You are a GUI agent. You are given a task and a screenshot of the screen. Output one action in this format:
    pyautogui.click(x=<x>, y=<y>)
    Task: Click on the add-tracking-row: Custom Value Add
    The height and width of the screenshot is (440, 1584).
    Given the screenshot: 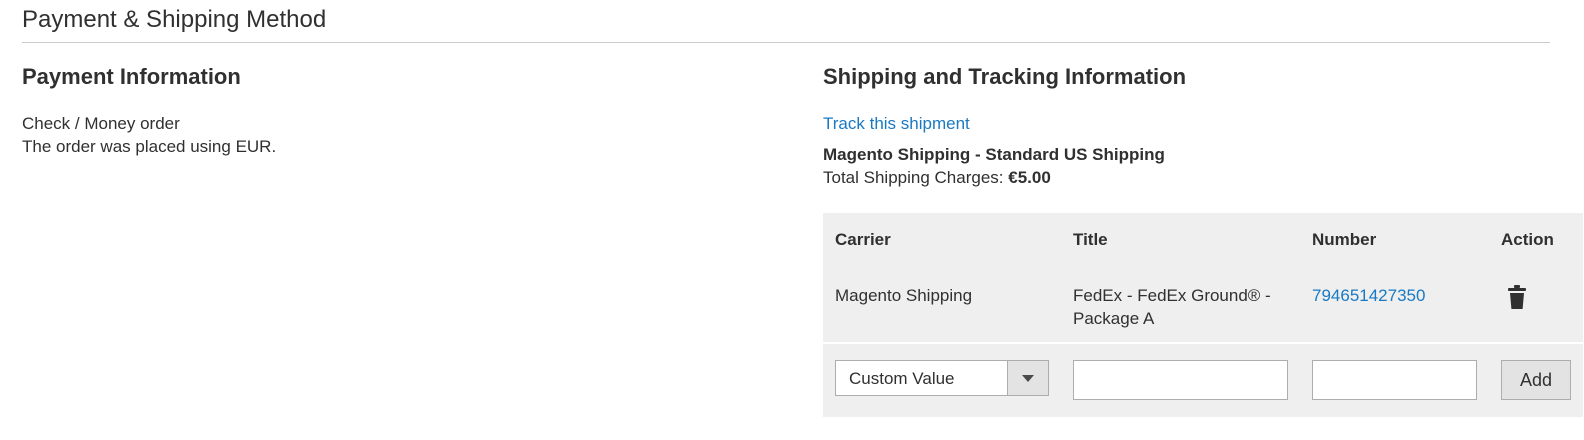 What is the action you would take?
    pyautogui.click(x=1203, y=380)
    